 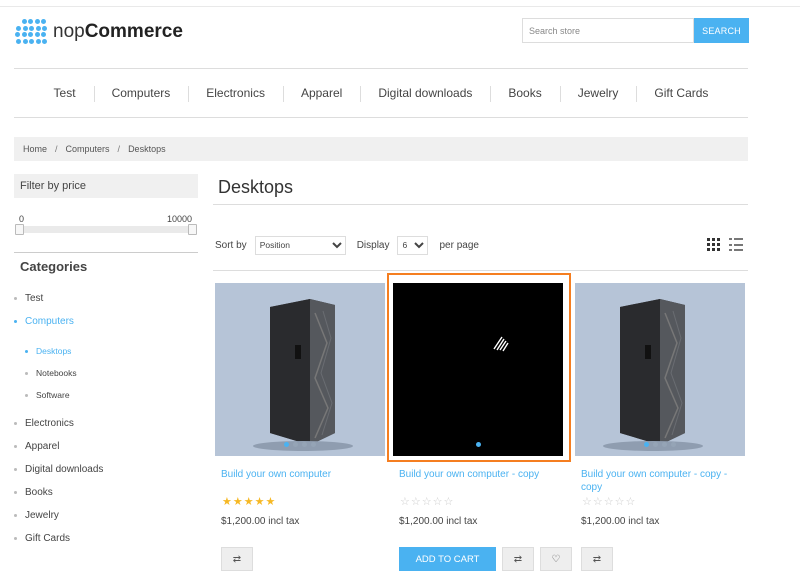 What do you see at coordinates (42, 538) in the screenshot?
I see `category-gift-cards: Gift Cards` at bounding box center [42, 538].